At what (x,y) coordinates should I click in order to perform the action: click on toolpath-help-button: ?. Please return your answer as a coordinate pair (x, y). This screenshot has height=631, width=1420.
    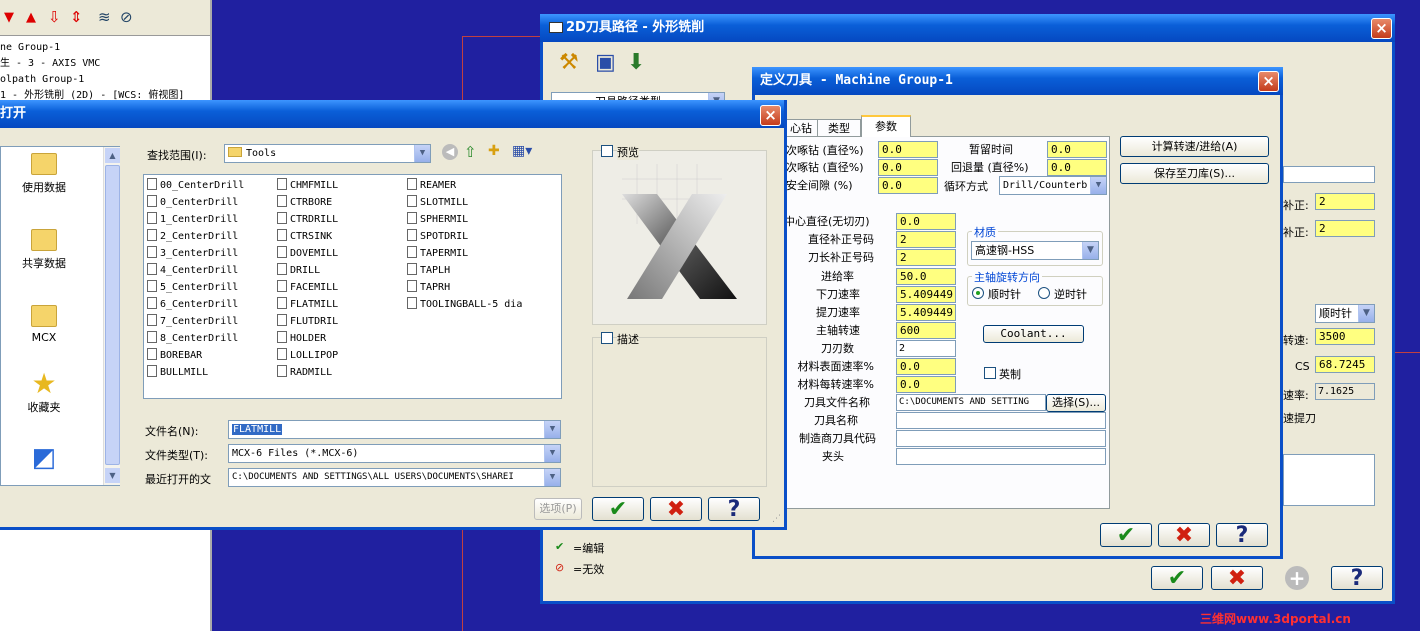
    Looking at the image, I should click on (1357, 578).